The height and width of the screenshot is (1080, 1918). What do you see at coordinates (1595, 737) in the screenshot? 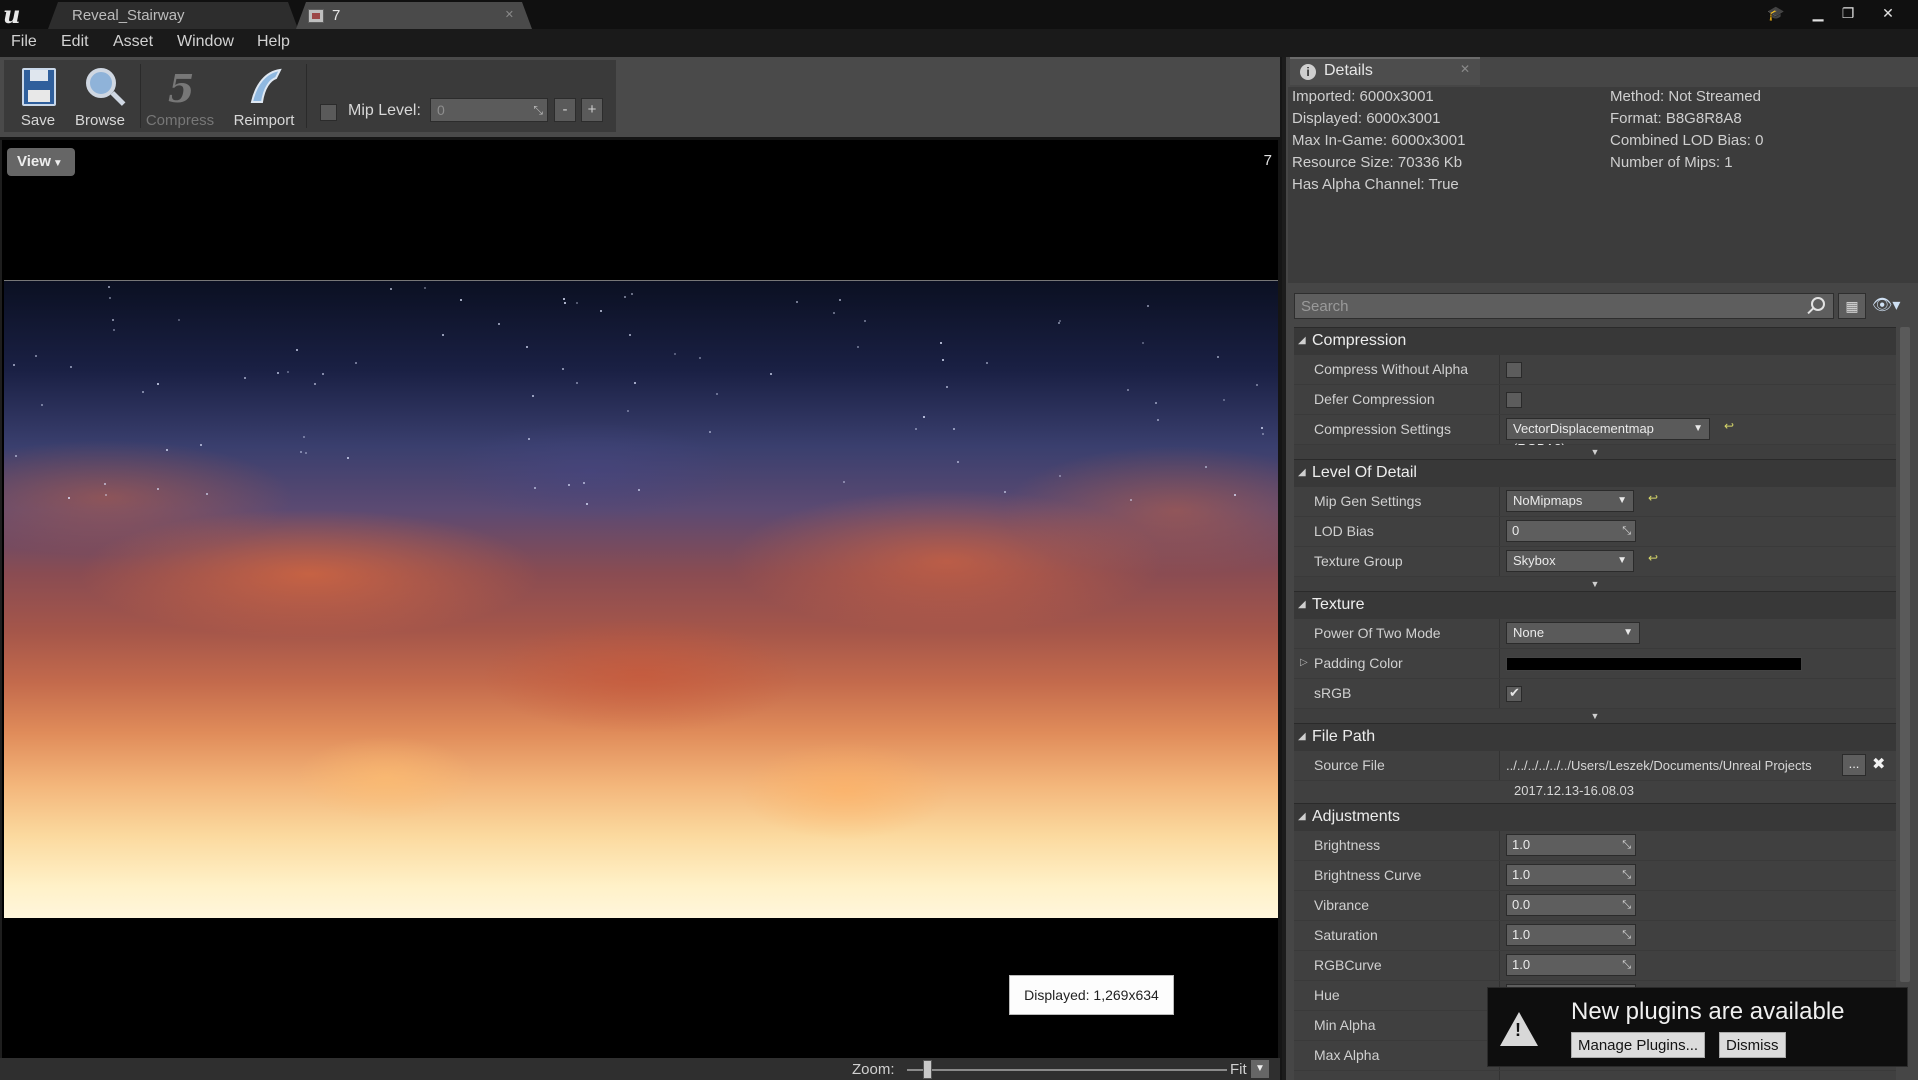
I see `category-file-path: ◢ File Path` at bounding box center [1595, 737].